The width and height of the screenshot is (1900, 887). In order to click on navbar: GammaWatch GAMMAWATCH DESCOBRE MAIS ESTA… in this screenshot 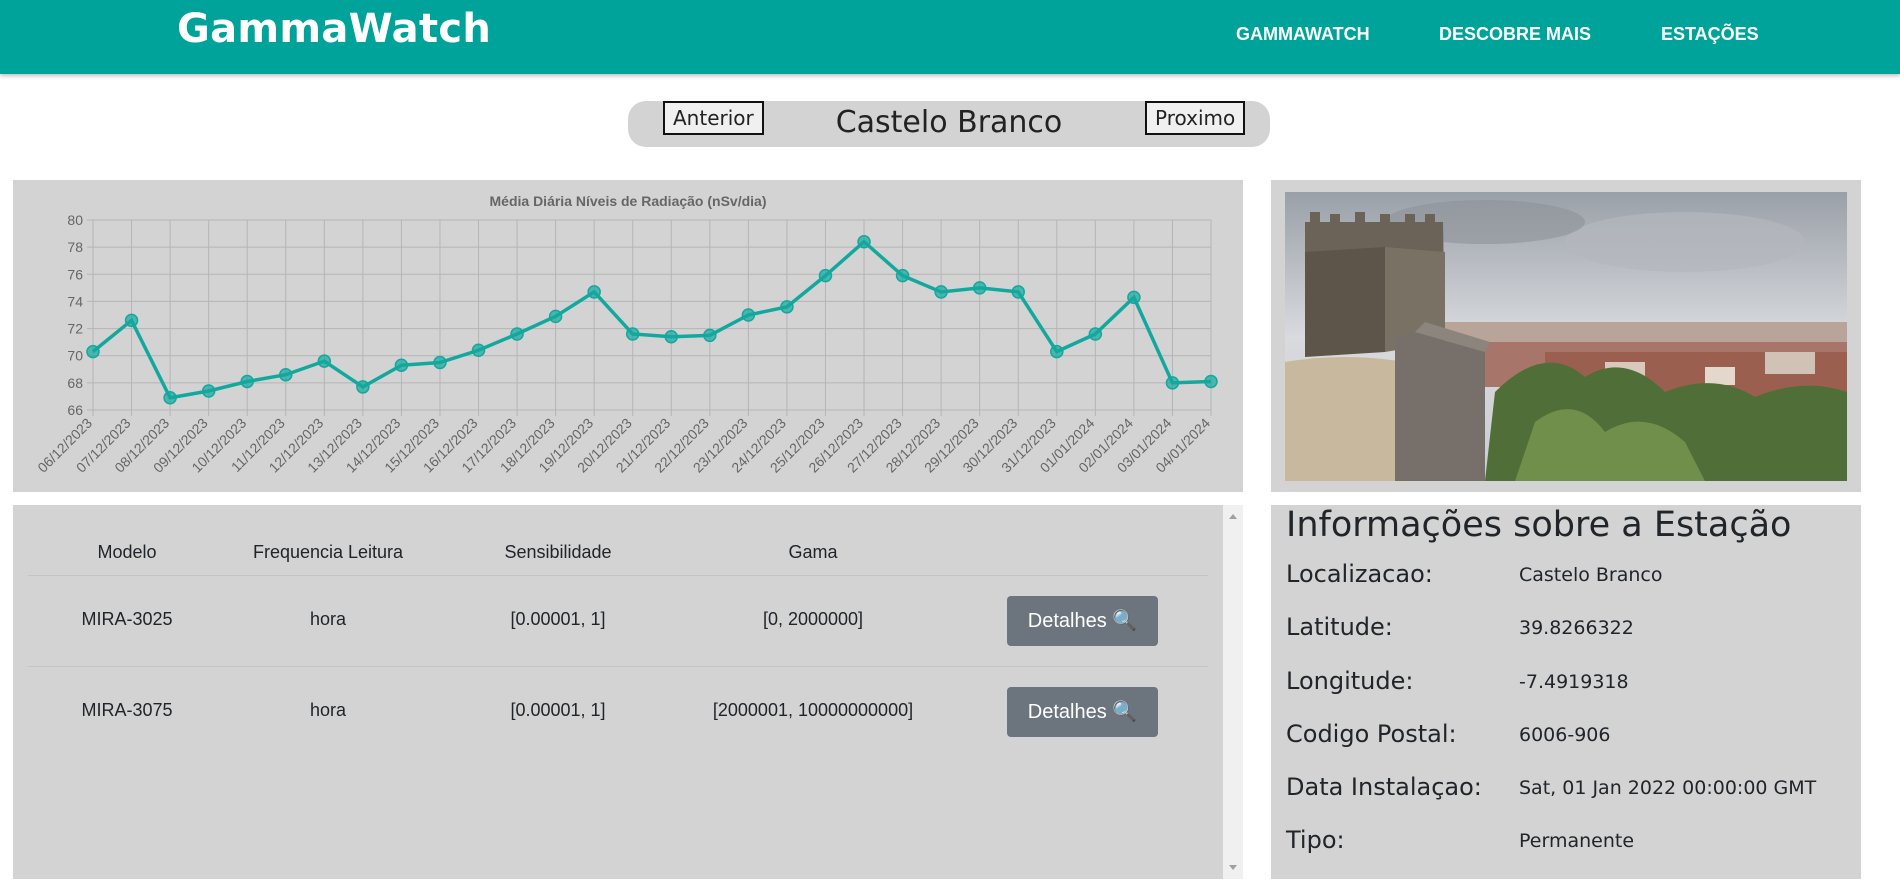, I will do `click(950, 37)`.